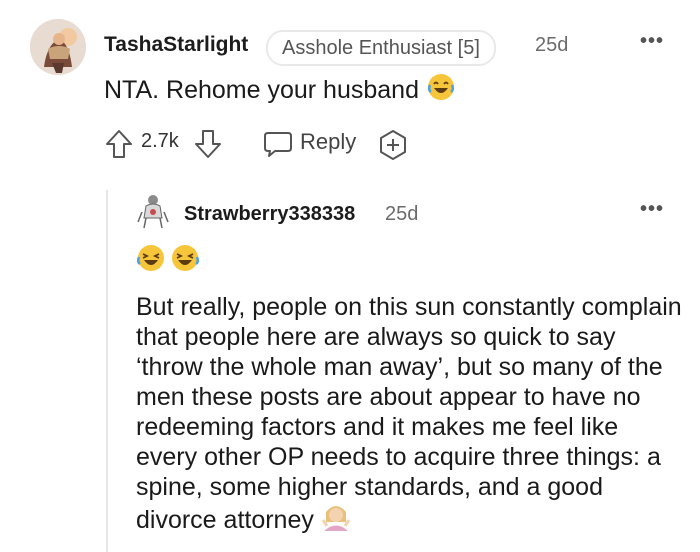  I want to click on thread-line, so click(107, 371).